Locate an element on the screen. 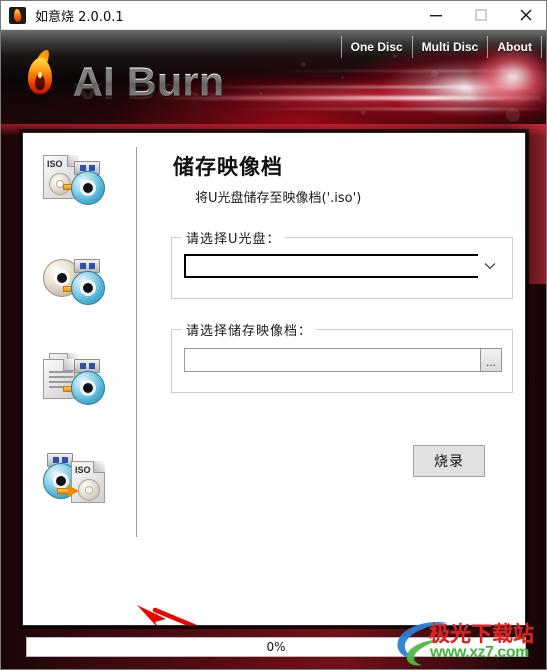 The height and width of the screenshot is (670, 547). sidebar-item-copy-disc is located at coordinates (79, 282).